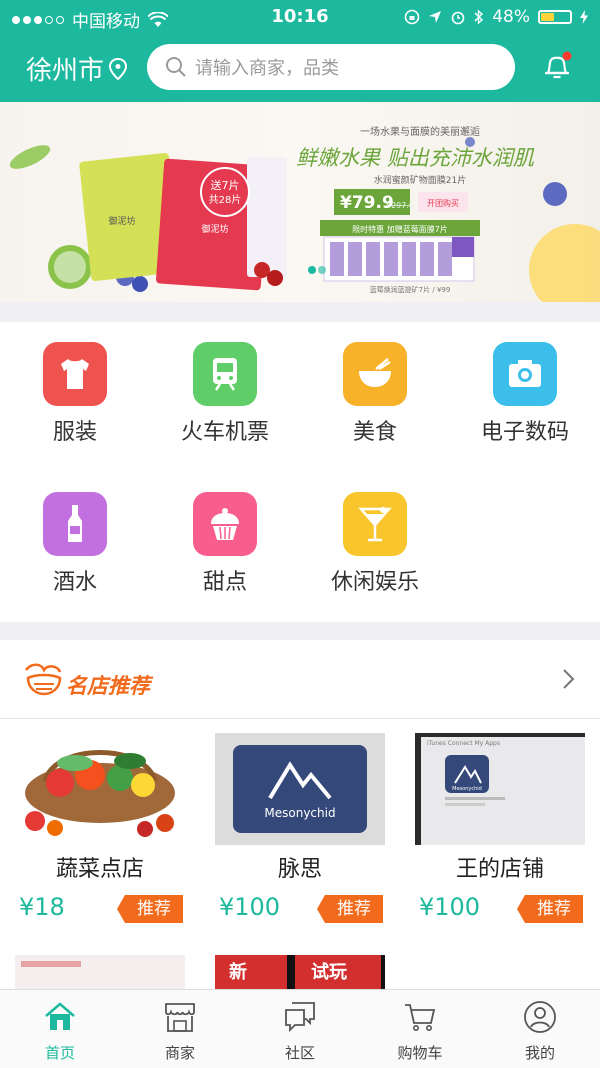  I want to click on category-label: 火车机票, so click(224, 432).